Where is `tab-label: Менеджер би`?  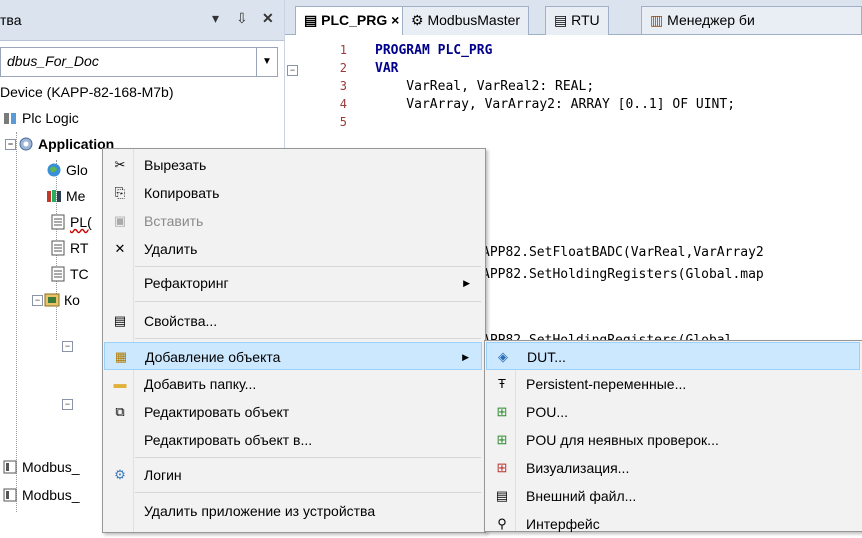 tab-label: Менеджер би is located at coordinates (711, 20).